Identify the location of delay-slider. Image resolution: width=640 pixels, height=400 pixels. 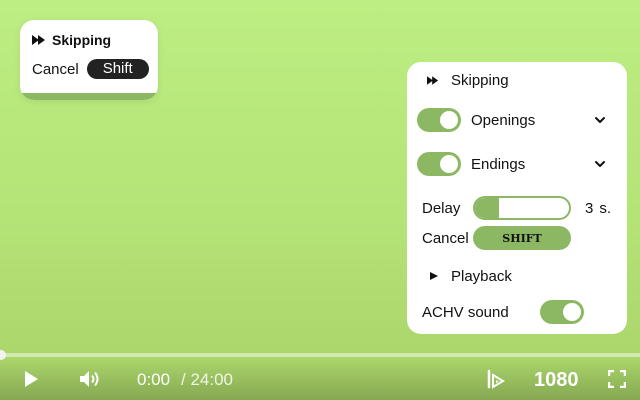
(522, 208).